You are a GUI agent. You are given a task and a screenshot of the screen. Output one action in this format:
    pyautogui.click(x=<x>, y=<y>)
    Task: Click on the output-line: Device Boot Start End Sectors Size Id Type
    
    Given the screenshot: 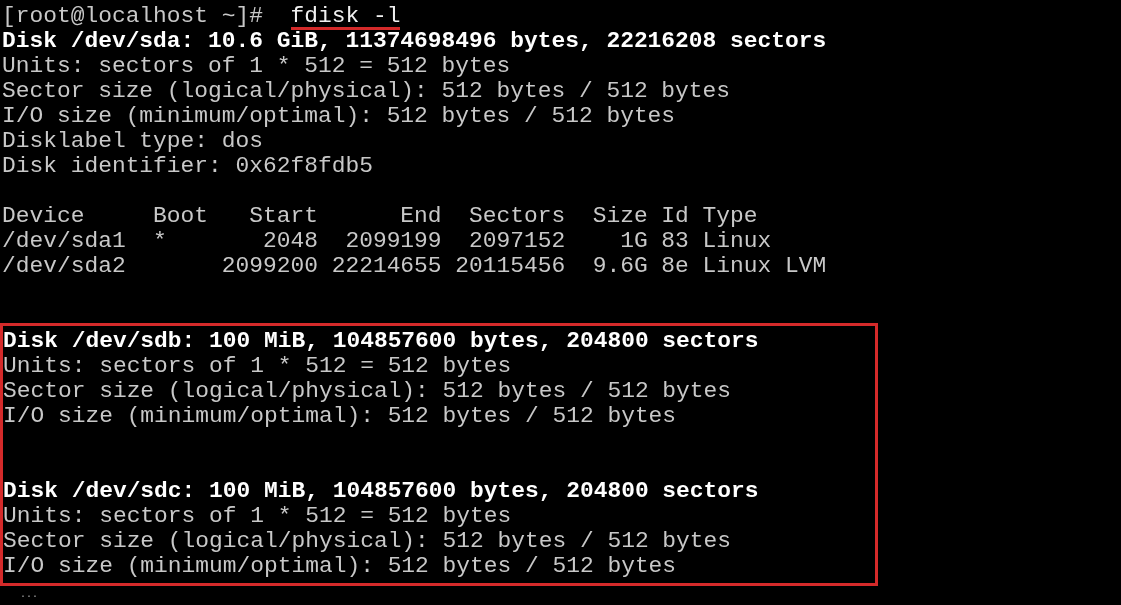 What is the action you would take?
    pyautogui.click(x=380, y=216)
    